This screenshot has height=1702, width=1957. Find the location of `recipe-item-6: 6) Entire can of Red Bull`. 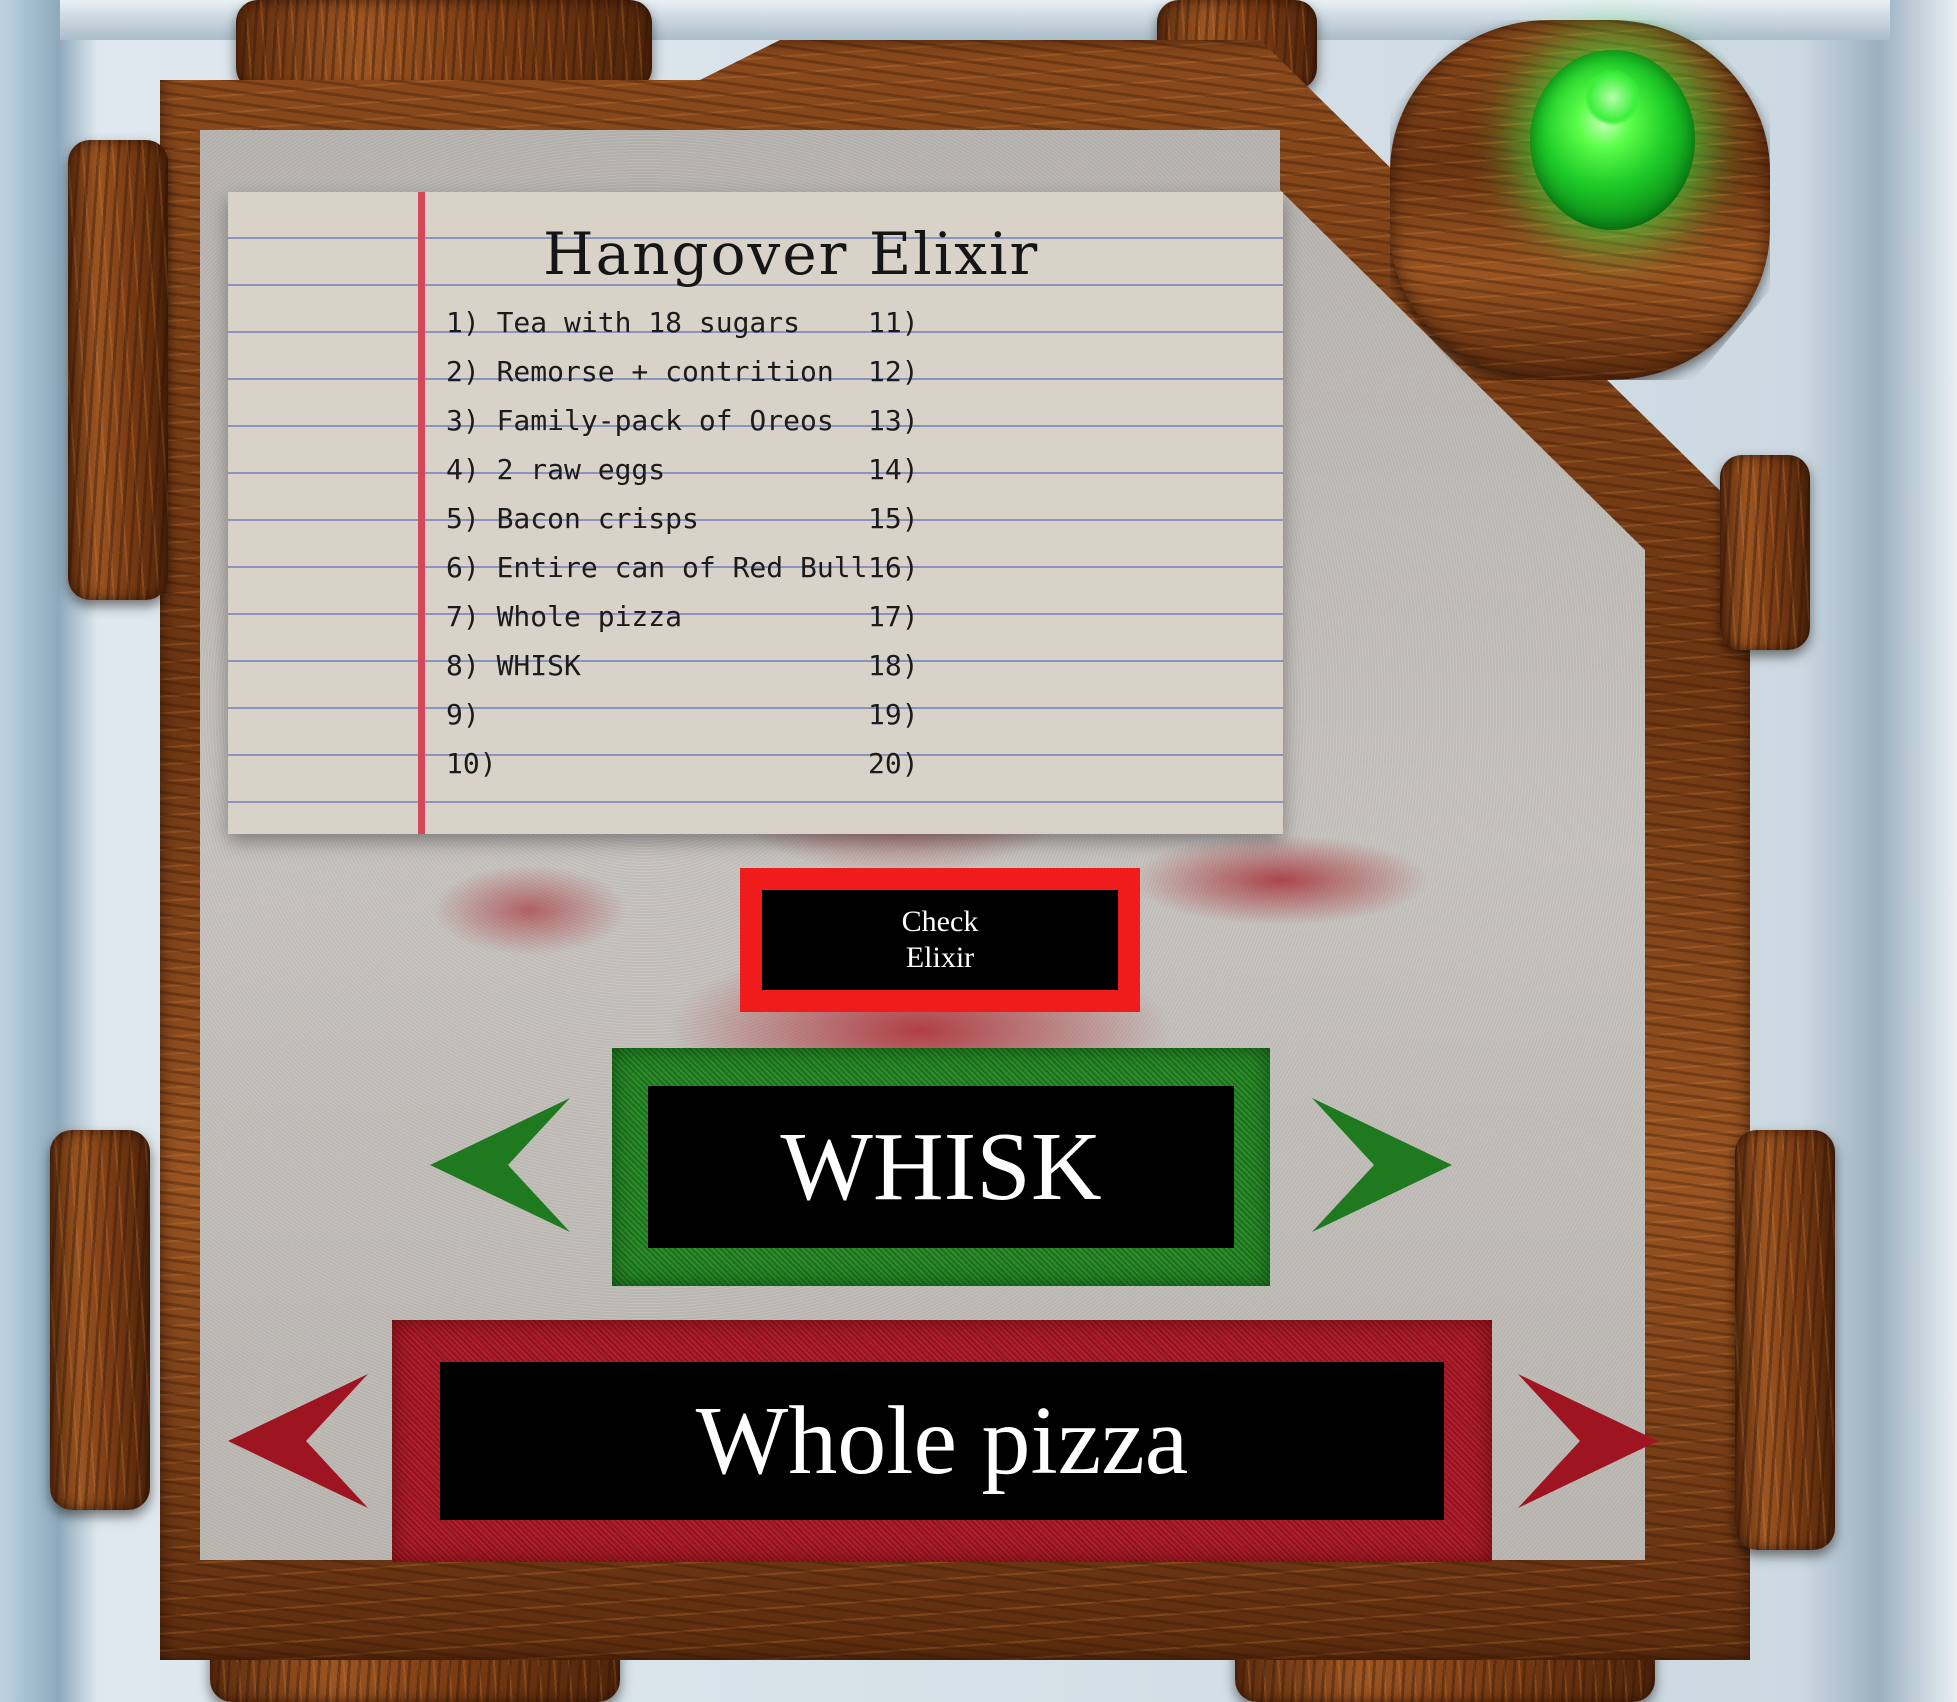

recipe-item-6: 6) Entire can of Red Bull is located at coordinates (657, 567).